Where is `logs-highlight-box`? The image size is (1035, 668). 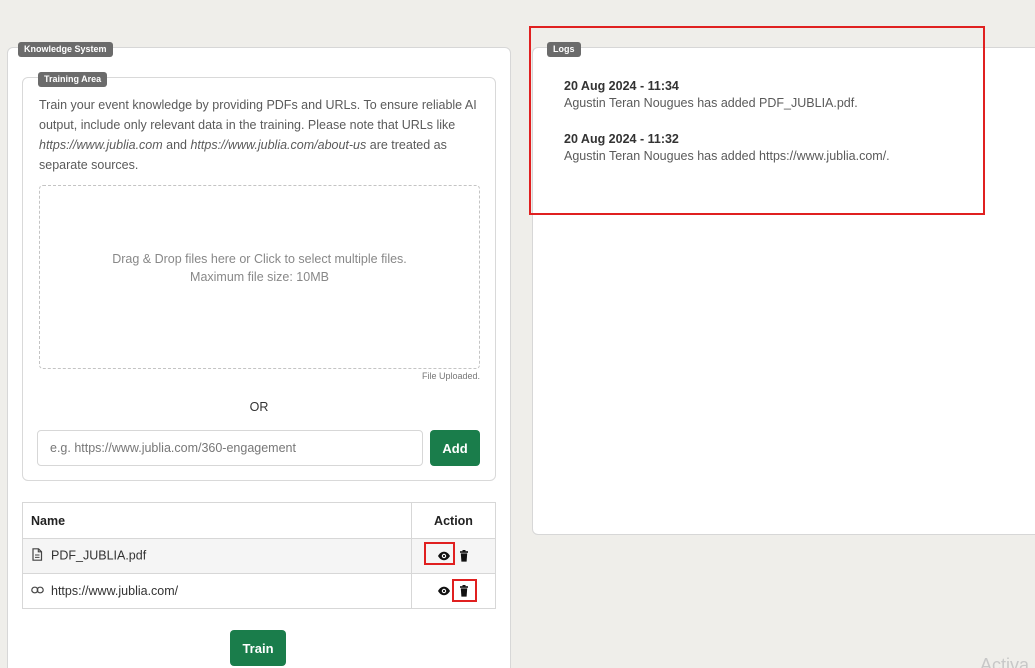
logs-highlight-box is located at coordinates (757, 120).